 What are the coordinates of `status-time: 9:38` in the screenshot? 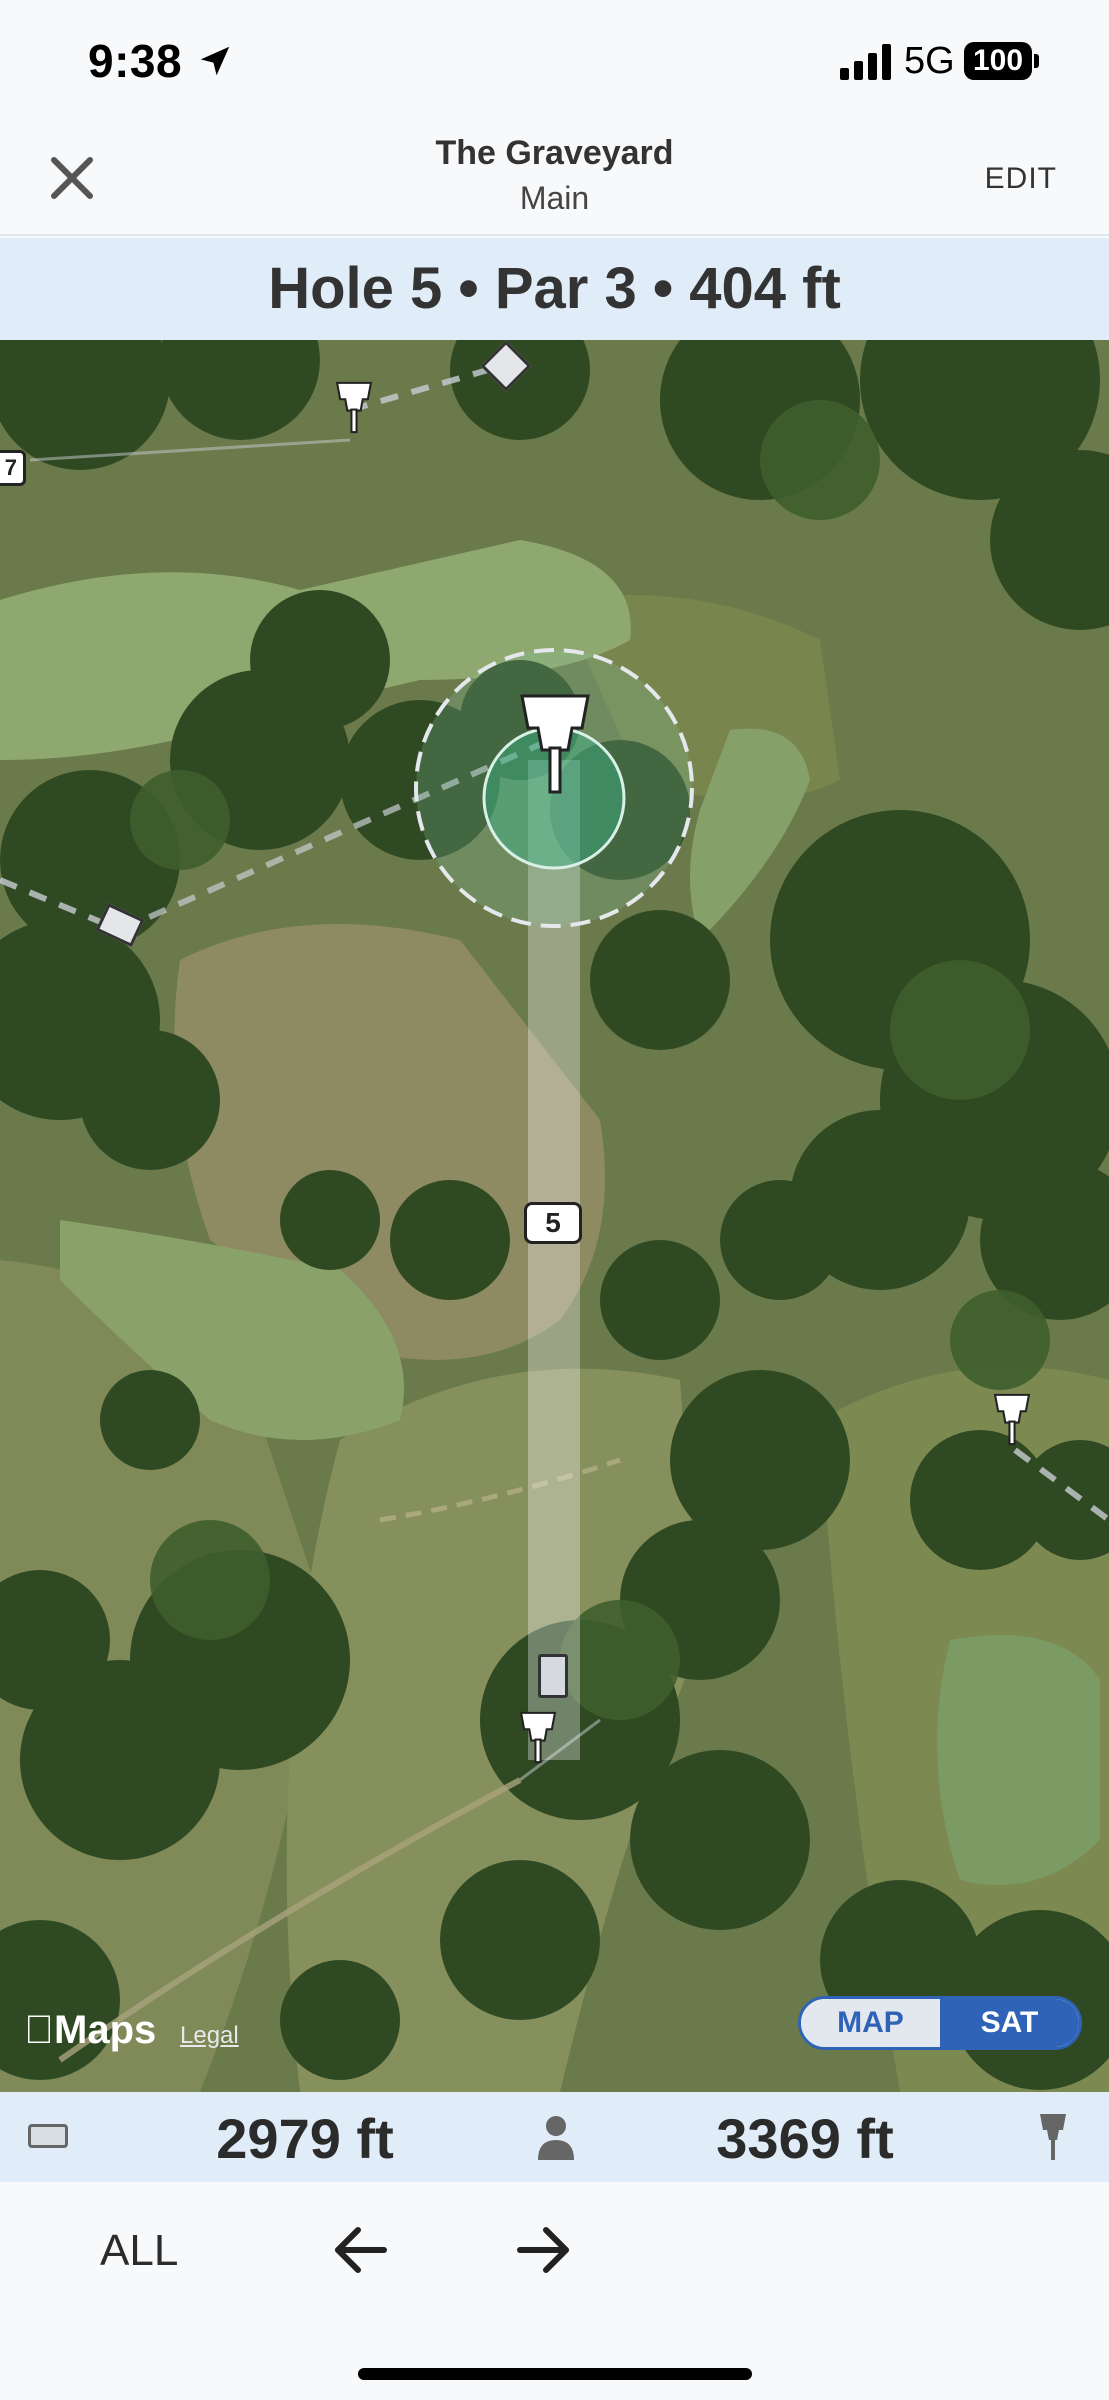 It's located at (135, 61).